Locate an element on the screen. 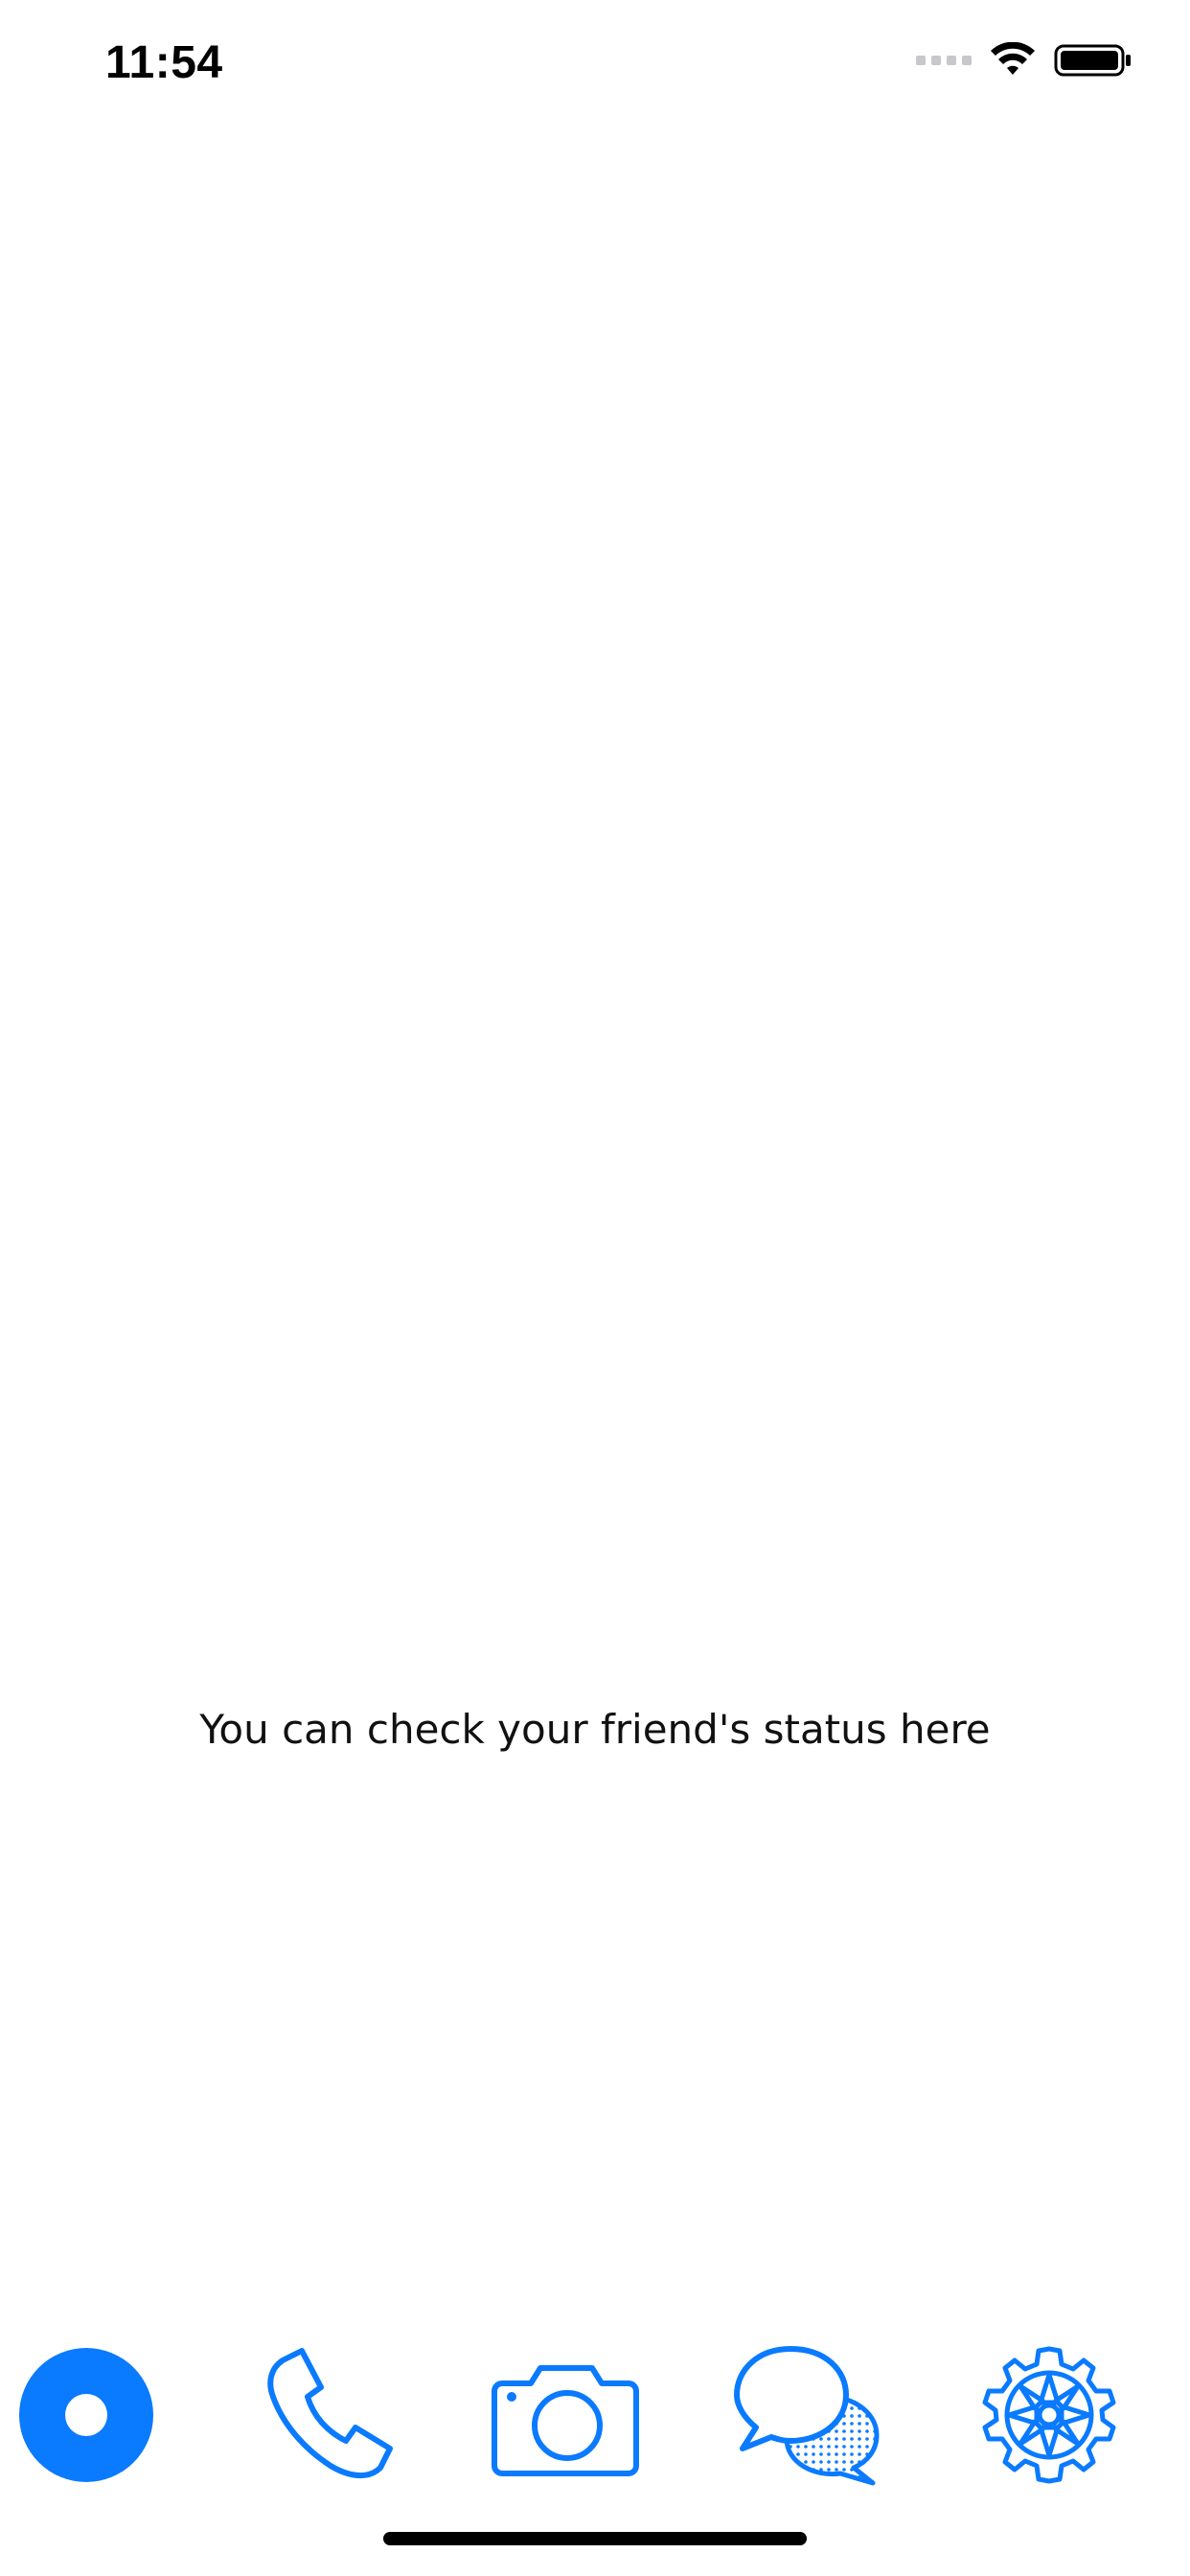  gear-icon is located at coordinates (1049, 2415).